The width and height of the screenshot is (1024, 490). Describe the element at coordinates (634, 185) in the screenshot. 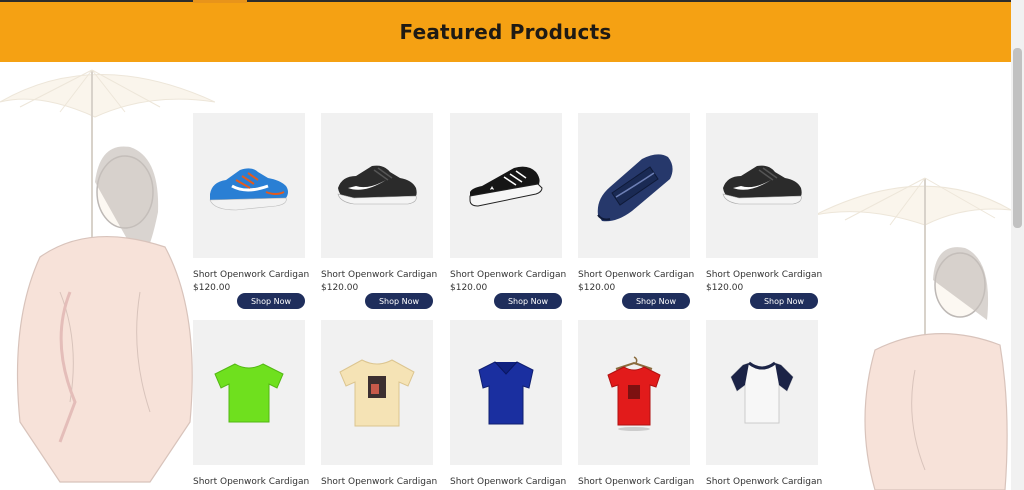

I see `navy-loafer-image` at that location.